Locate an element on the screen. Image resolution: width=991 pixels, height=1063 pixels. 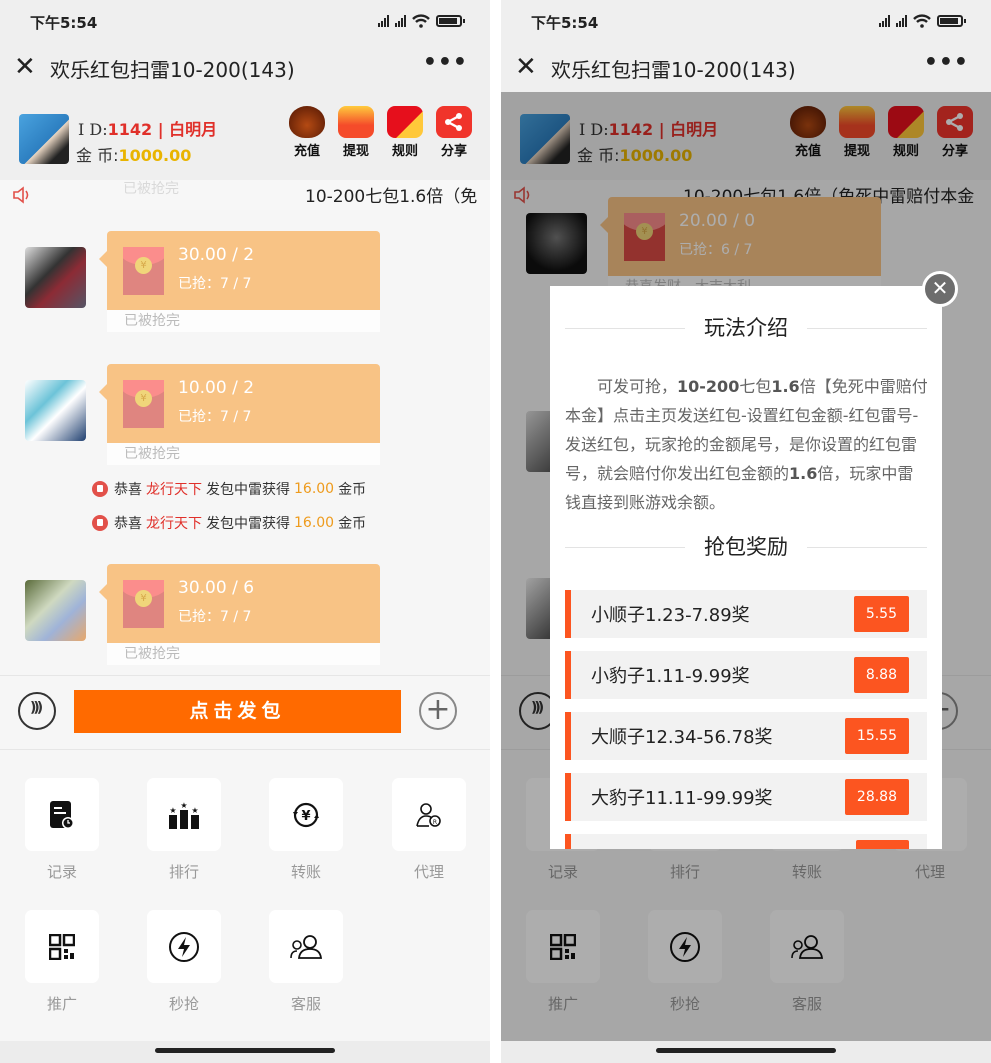
voice-icon is located at coordinates (37, 711).